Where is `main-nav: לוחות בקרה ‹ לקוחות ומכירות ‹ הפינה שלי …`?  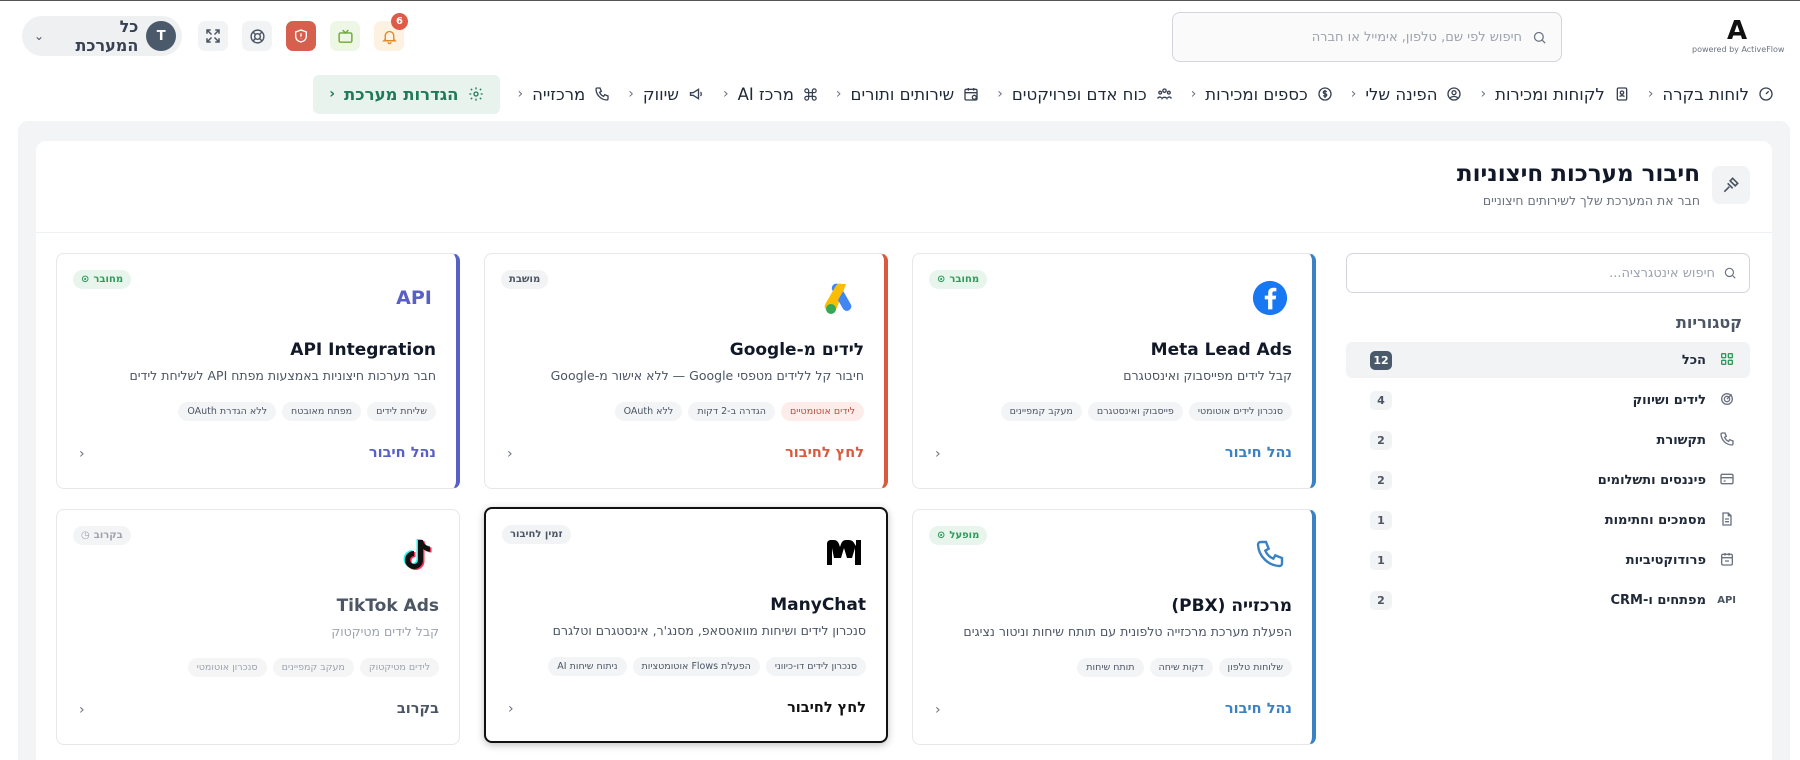 main-nav: לוחות בקרה ‹ לקוחות ומכירות ‹ הפינה שלי … is located at coordinates (1043, 94).